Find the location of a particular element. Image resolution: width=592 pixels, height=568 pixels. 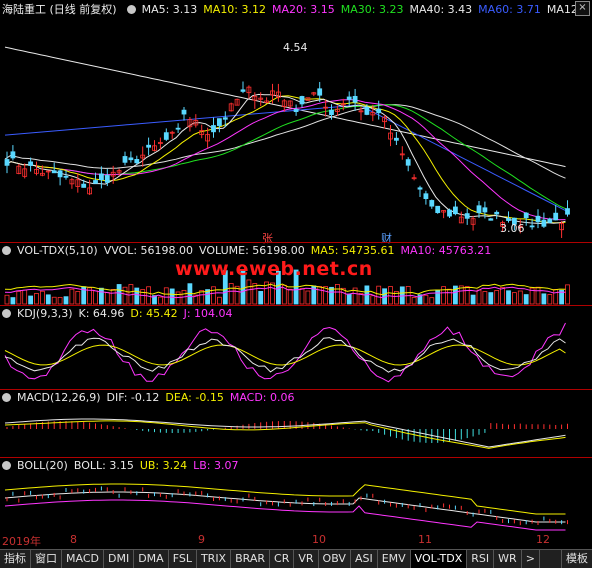

kdj-k-line is located at coordinates (285, 355).